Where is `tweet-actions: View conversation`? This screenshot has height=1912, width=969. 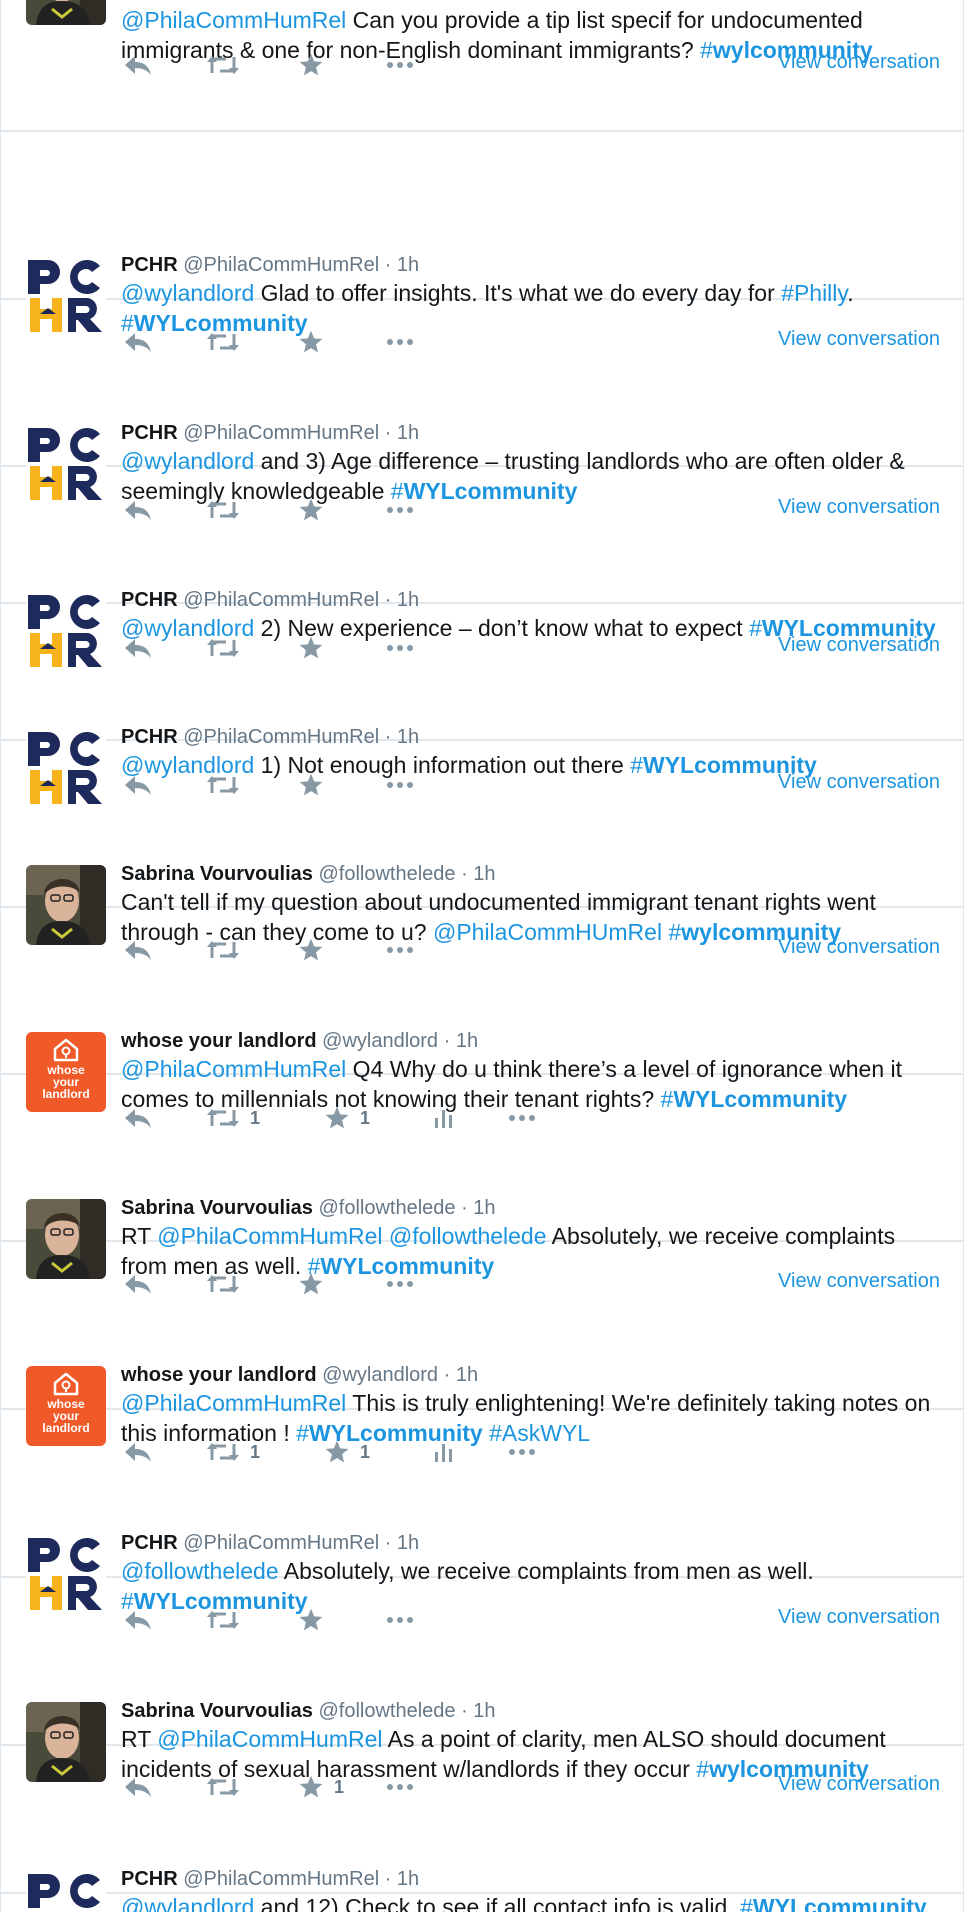 tweet-actions: View conversation is located at coordinates (530, 65).